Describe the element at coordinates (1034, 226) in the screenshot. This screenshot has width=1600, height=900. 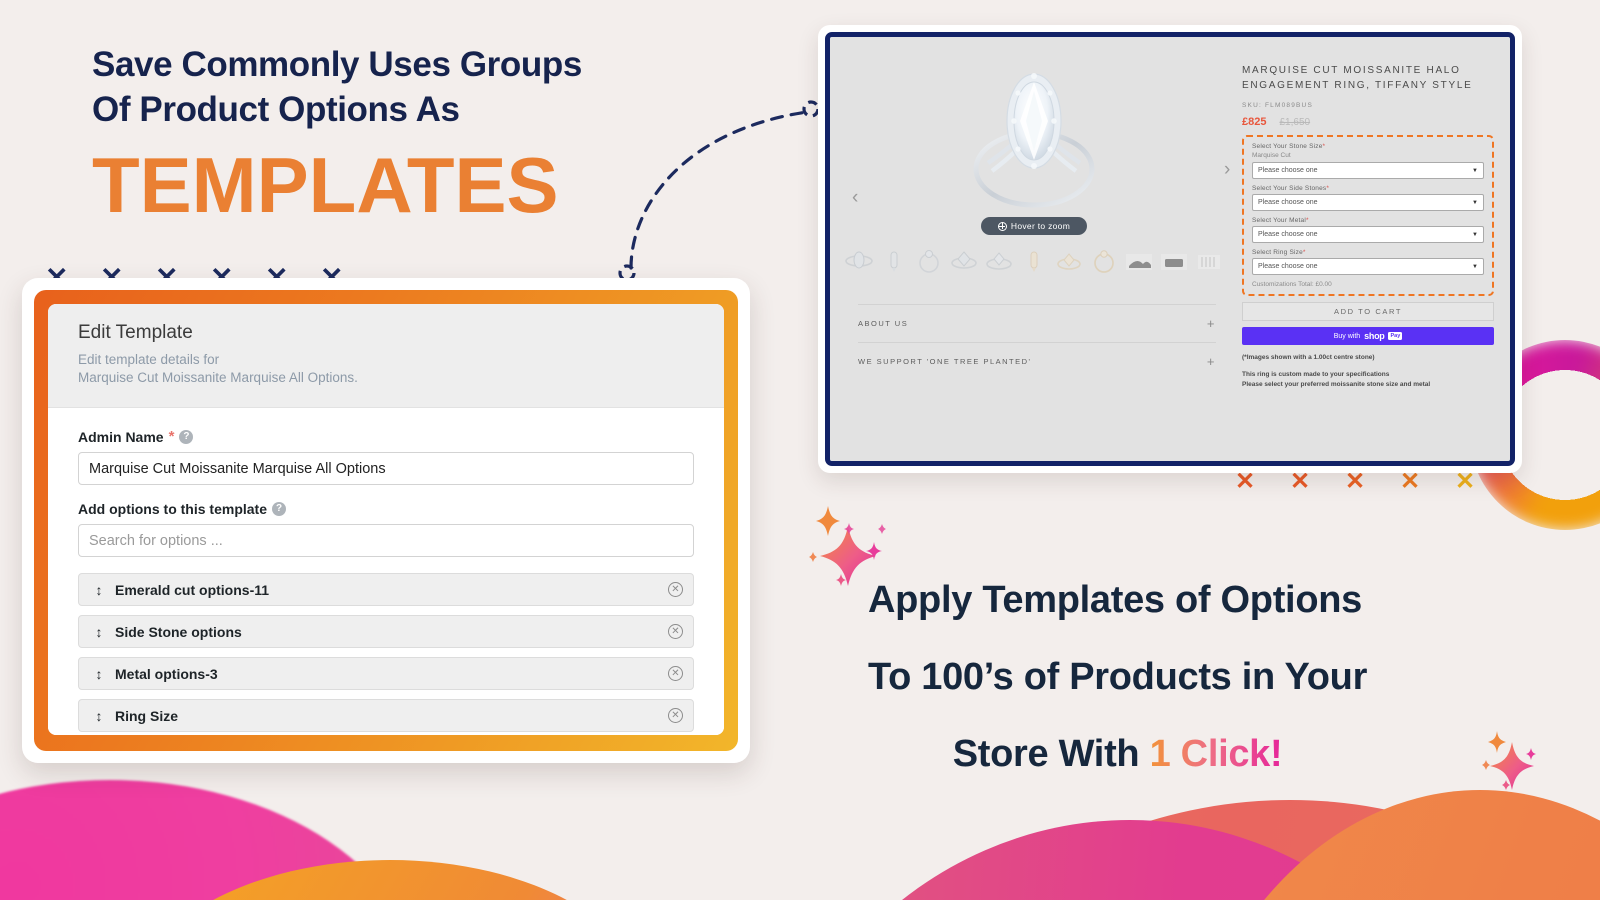
I see `hover-to-zoom-badge: Hover to zoom` at that location.